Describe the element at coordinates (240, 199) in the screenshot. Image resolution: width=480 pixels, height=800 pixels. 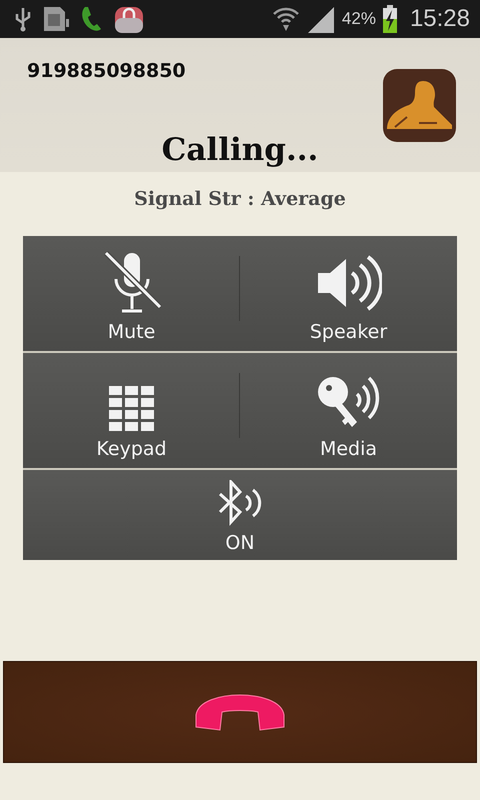
I see `signal-strength: Signal Str : Average` at that location.